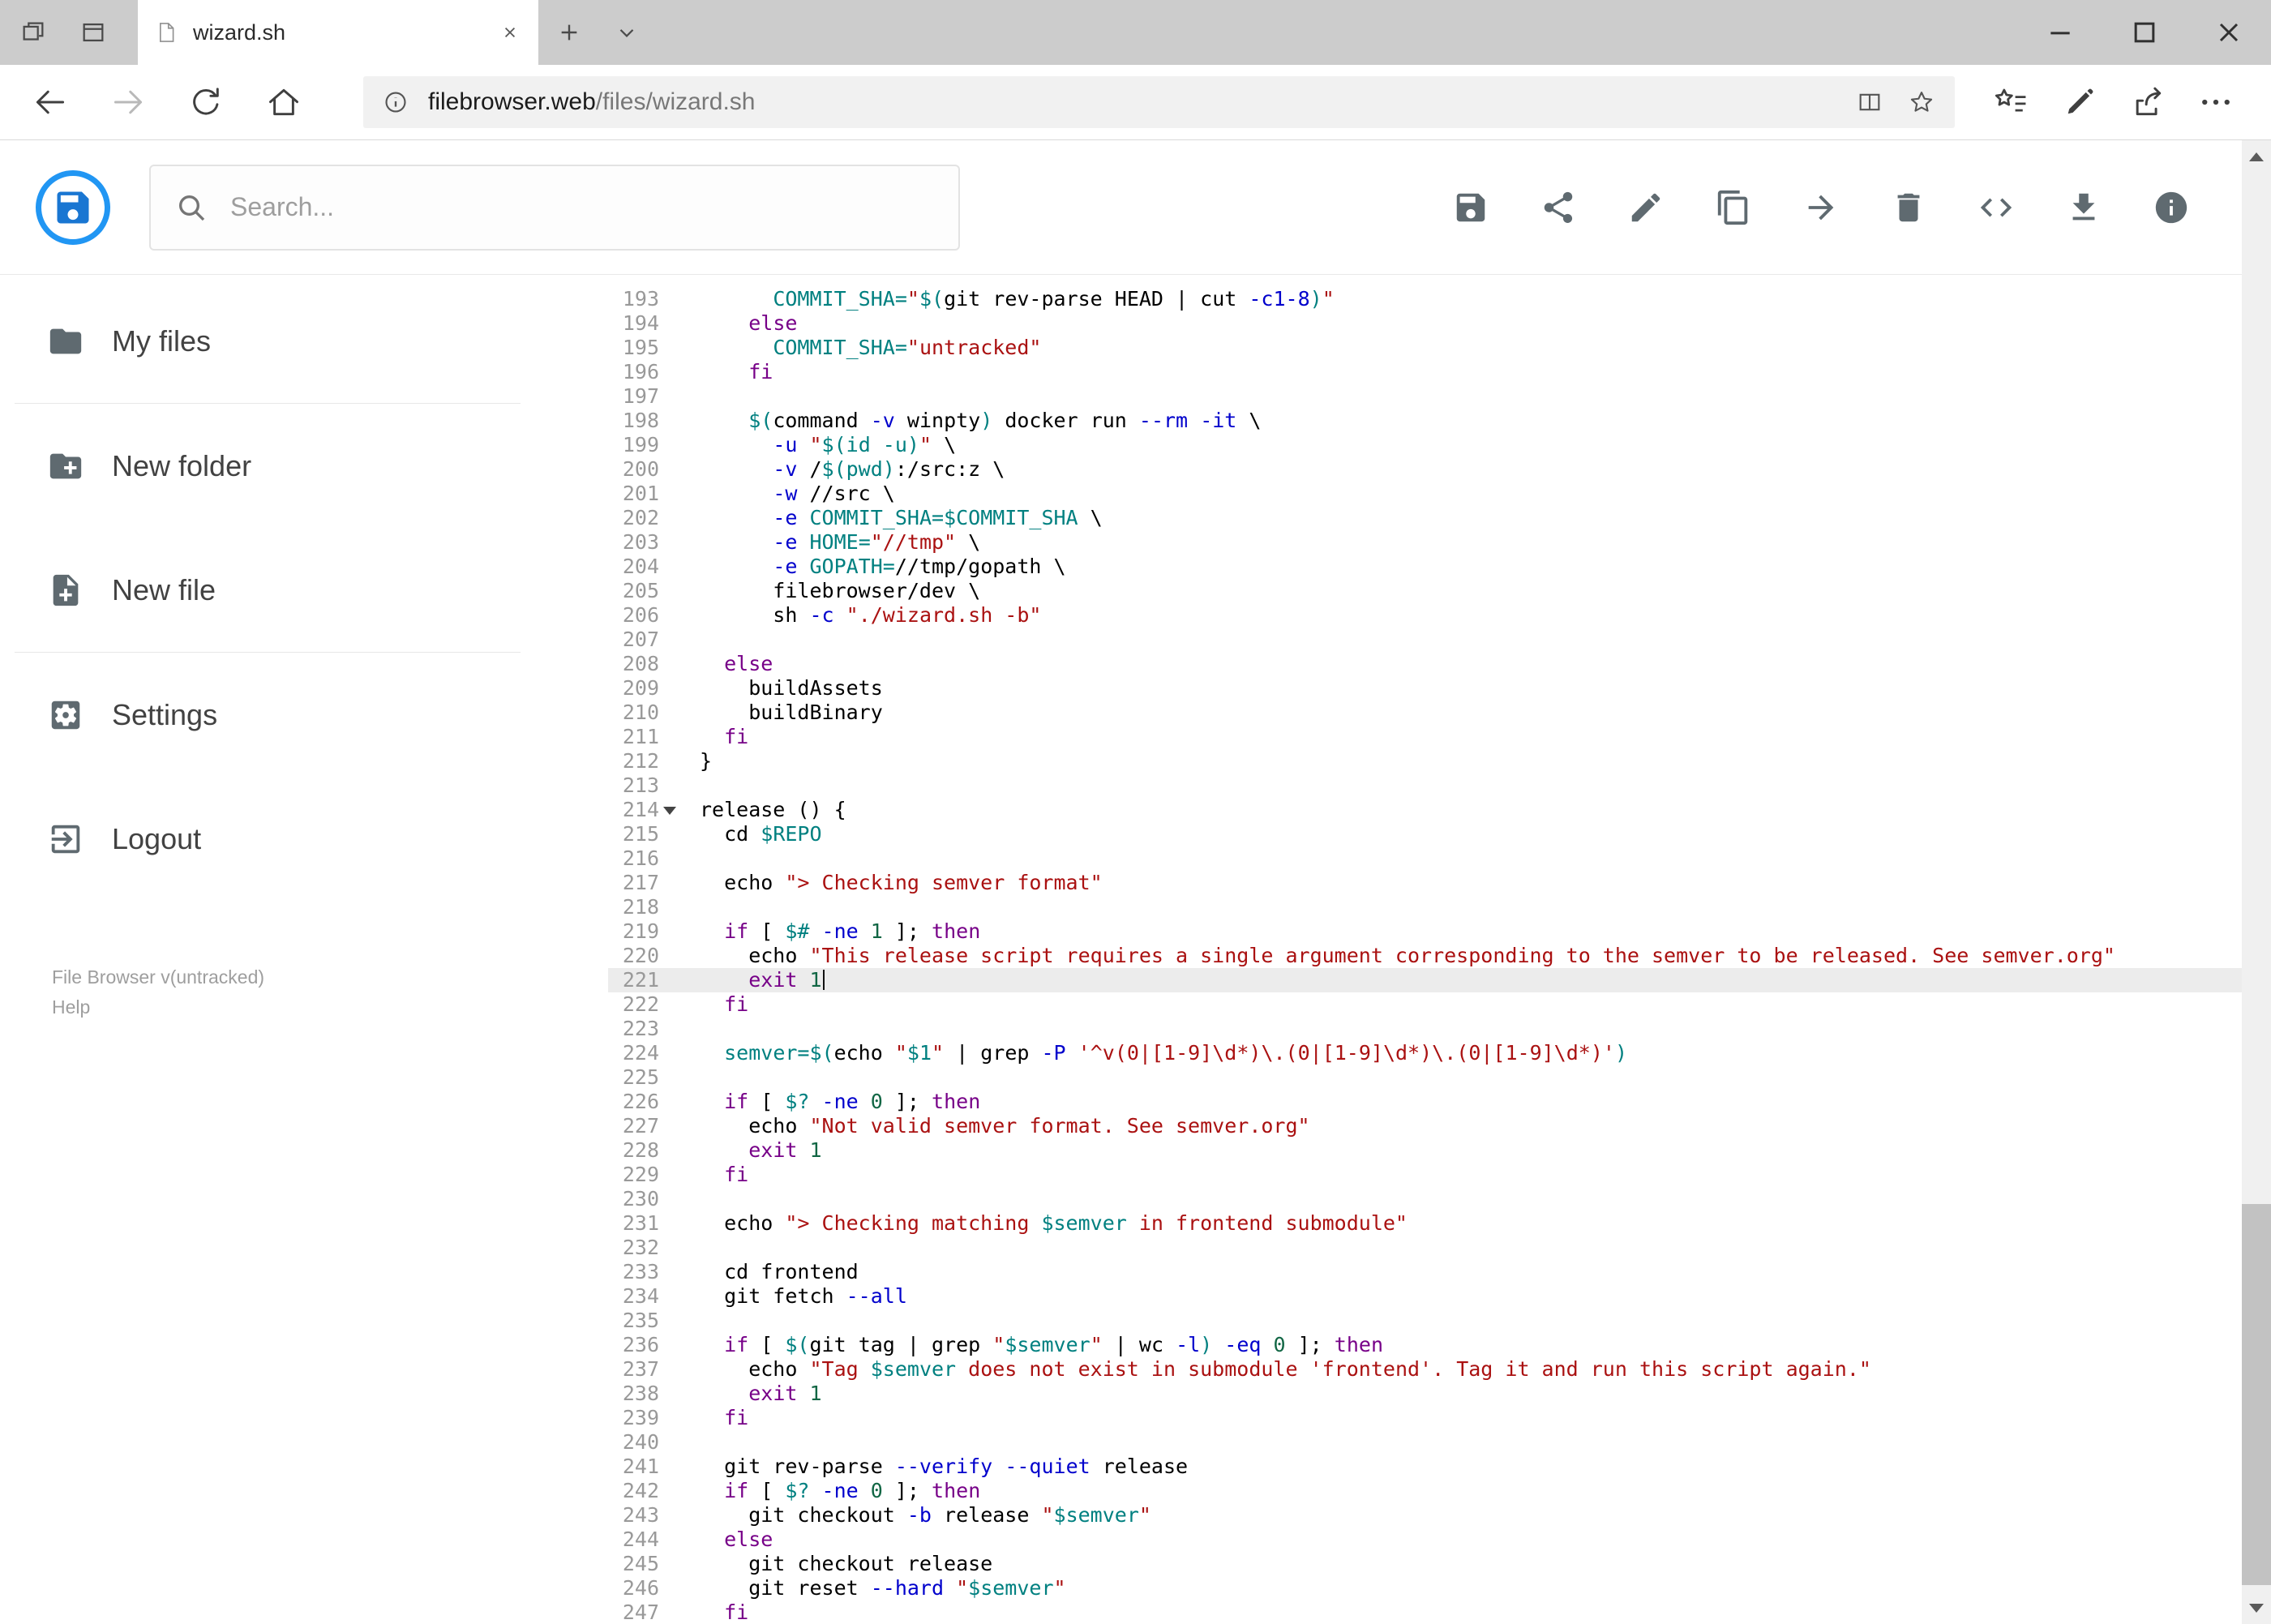 The height and width of the screenshot is (1624, 2271). What do you see at coordinates (1425, 664) in the screenshot?
I see `code-line: 208 else` at bounding box center [1425, 664].